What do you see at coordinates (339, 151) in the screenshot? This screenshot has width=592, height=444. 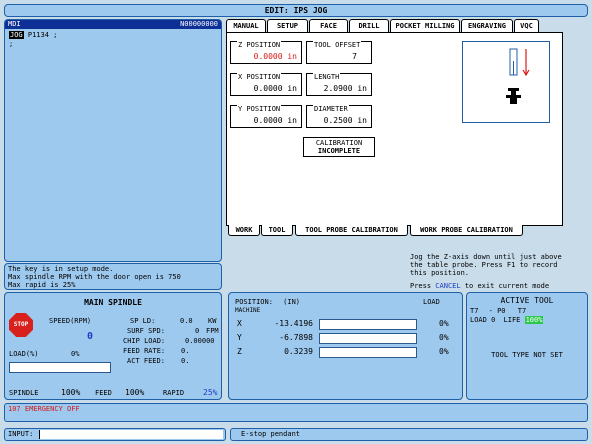 I see `calibration-value: INCOMPLETE` at bounding box center [339, 151].